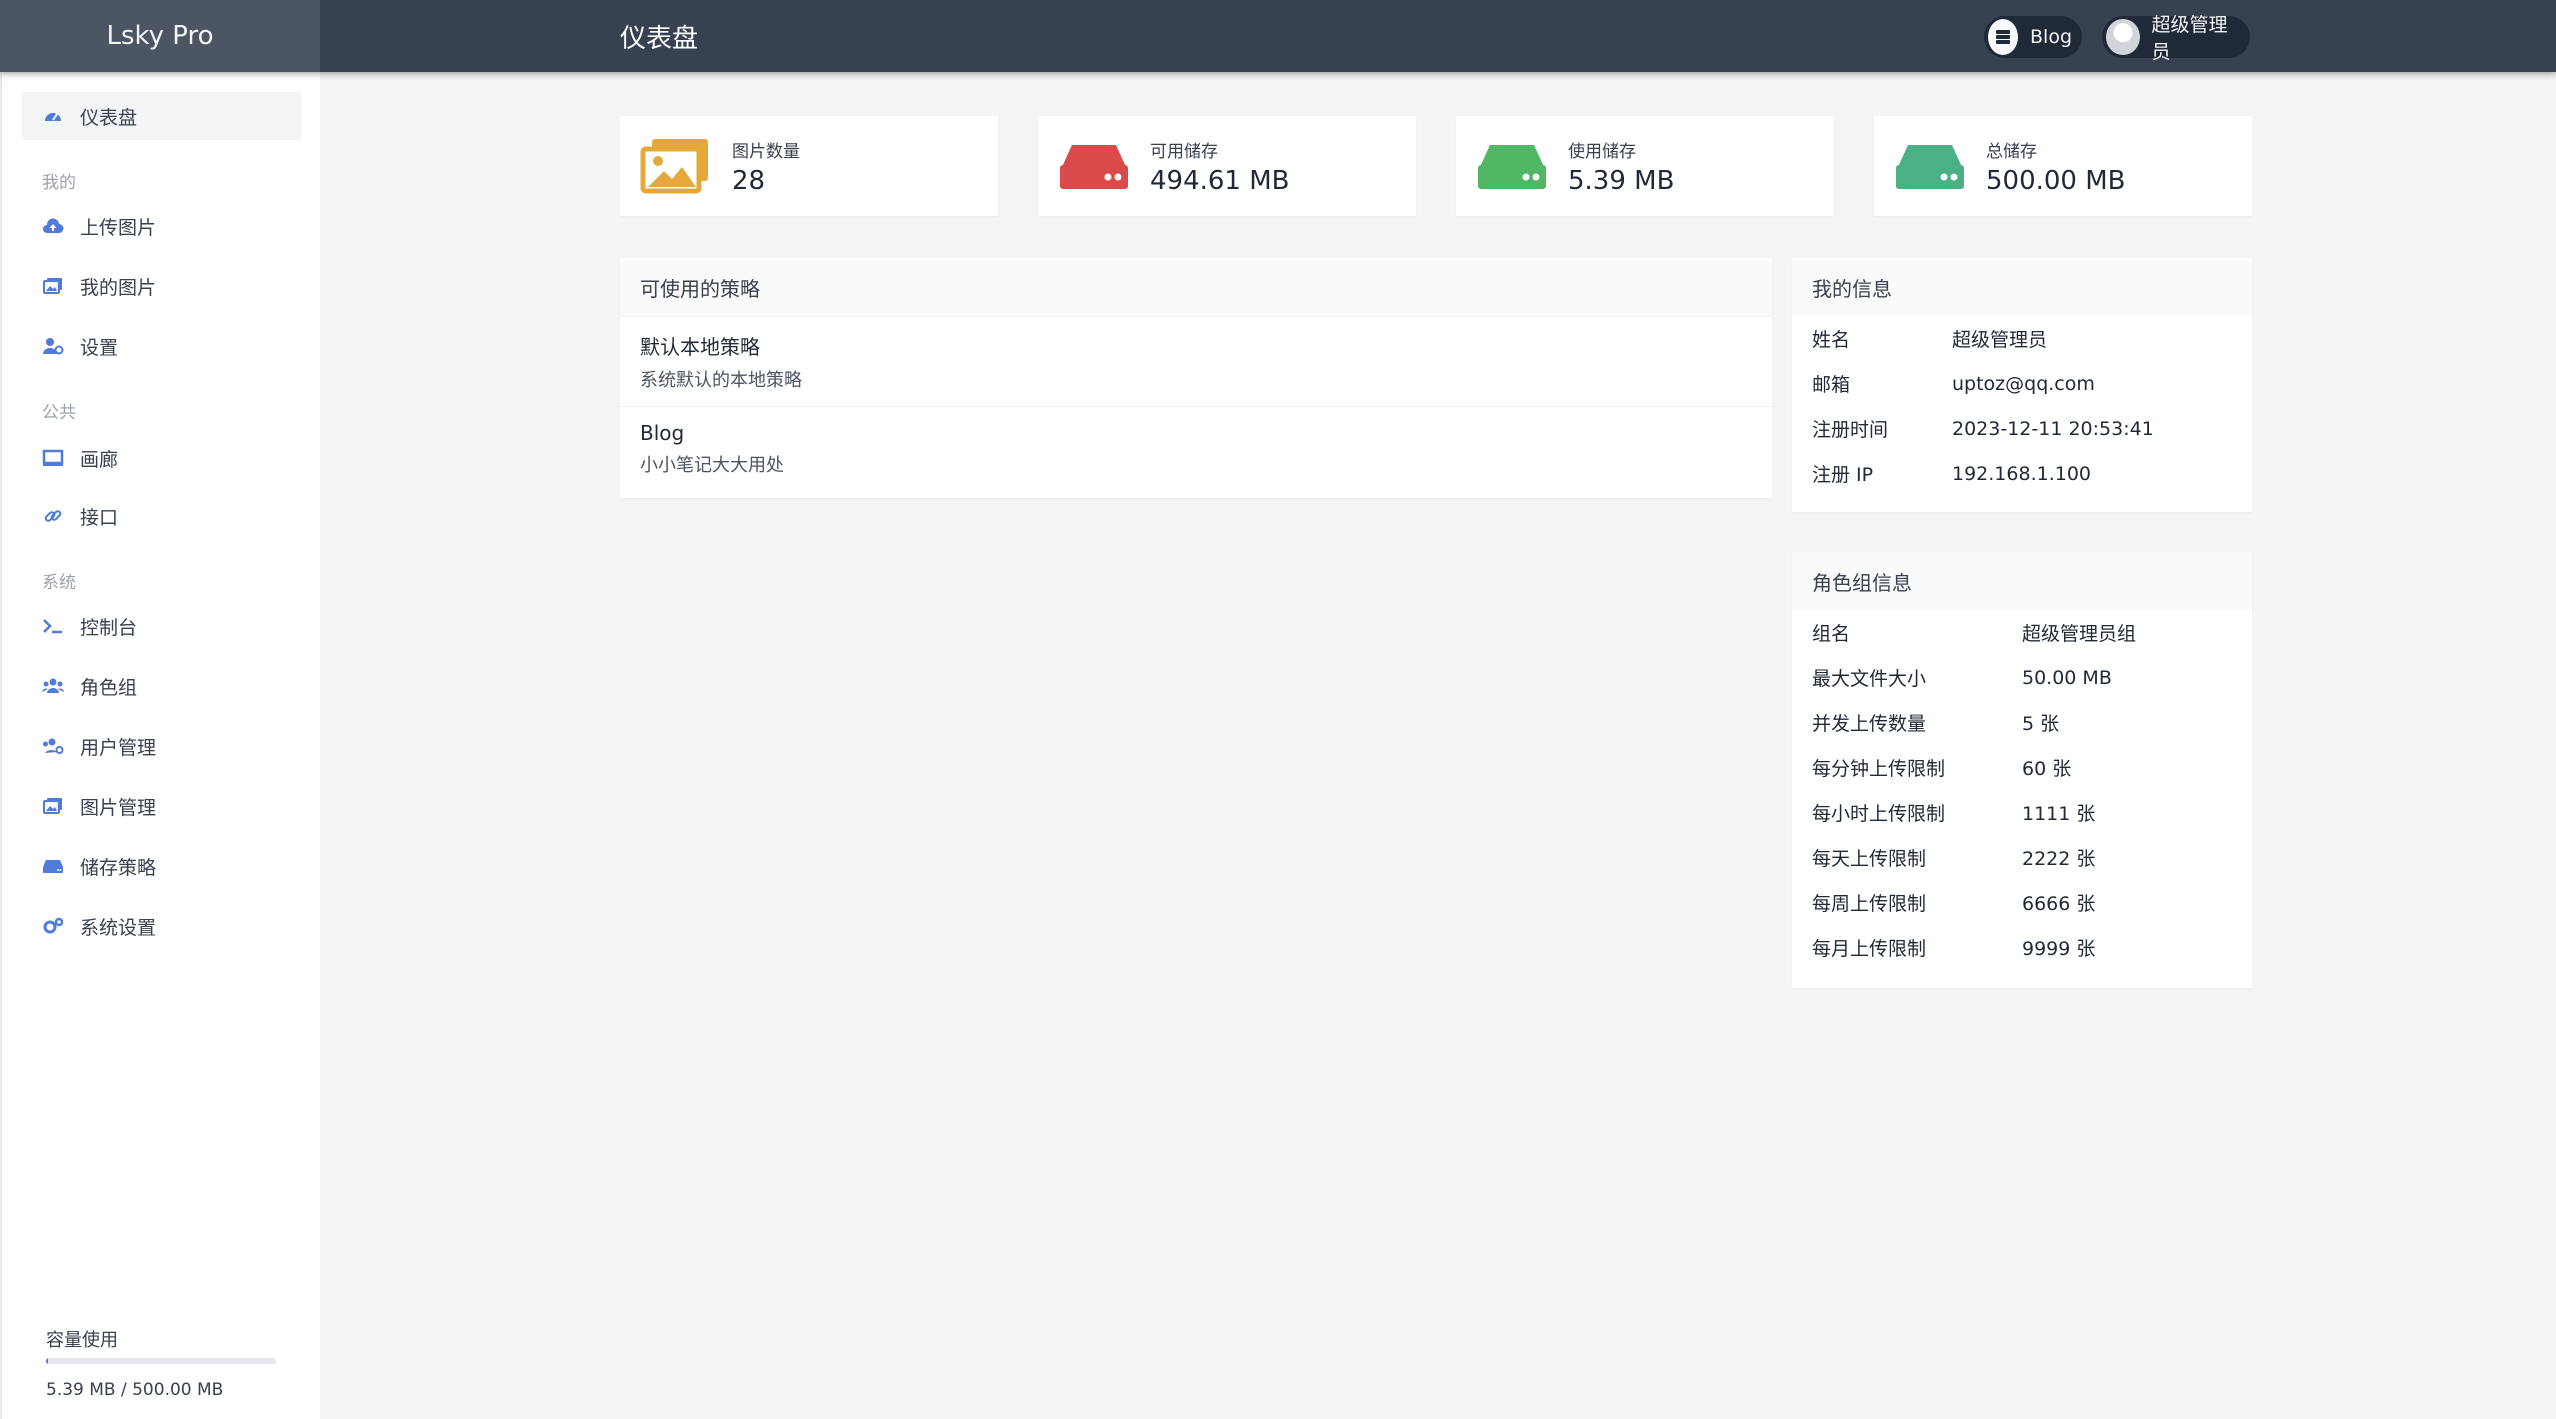 This screenshot has width=2556, height=1419. Describe the element at coordinates (2041, 724) in the screenshot. I see `info-value: 5 张` at that location.